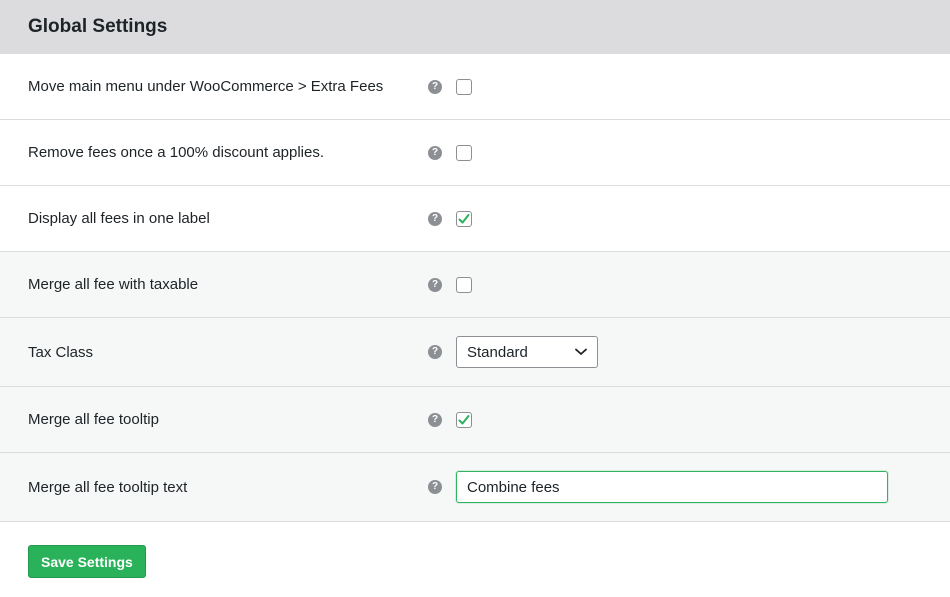 Image resolution: width=950 pixels, height=597 pixels. Describe the element at coordinates (475, 27) in the screenshot. I see `settings-header: Global Settings` at that location.